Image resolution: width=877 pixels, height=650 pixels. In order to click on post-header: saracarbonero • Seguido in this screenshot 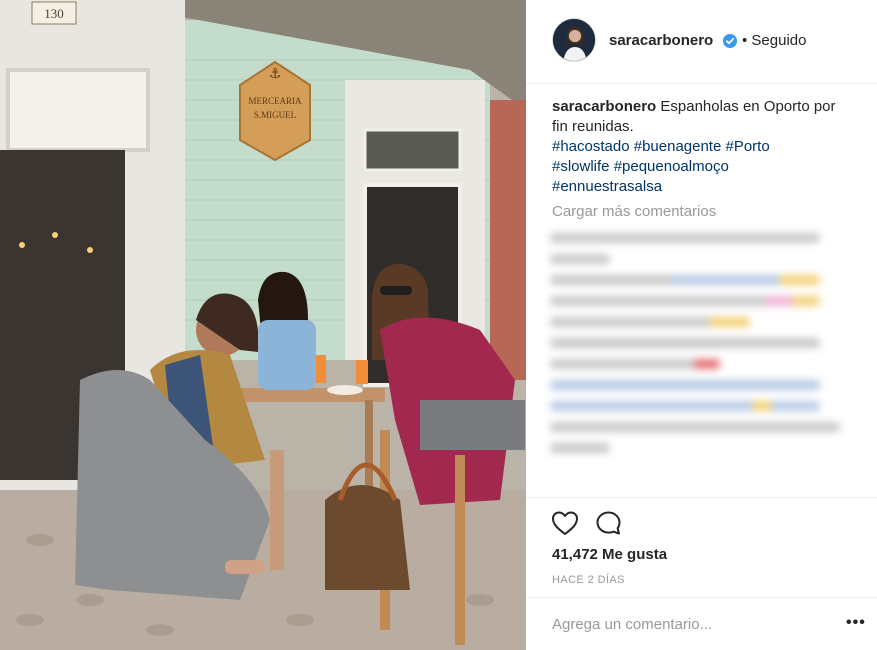, I will do `click(701, 42)`.